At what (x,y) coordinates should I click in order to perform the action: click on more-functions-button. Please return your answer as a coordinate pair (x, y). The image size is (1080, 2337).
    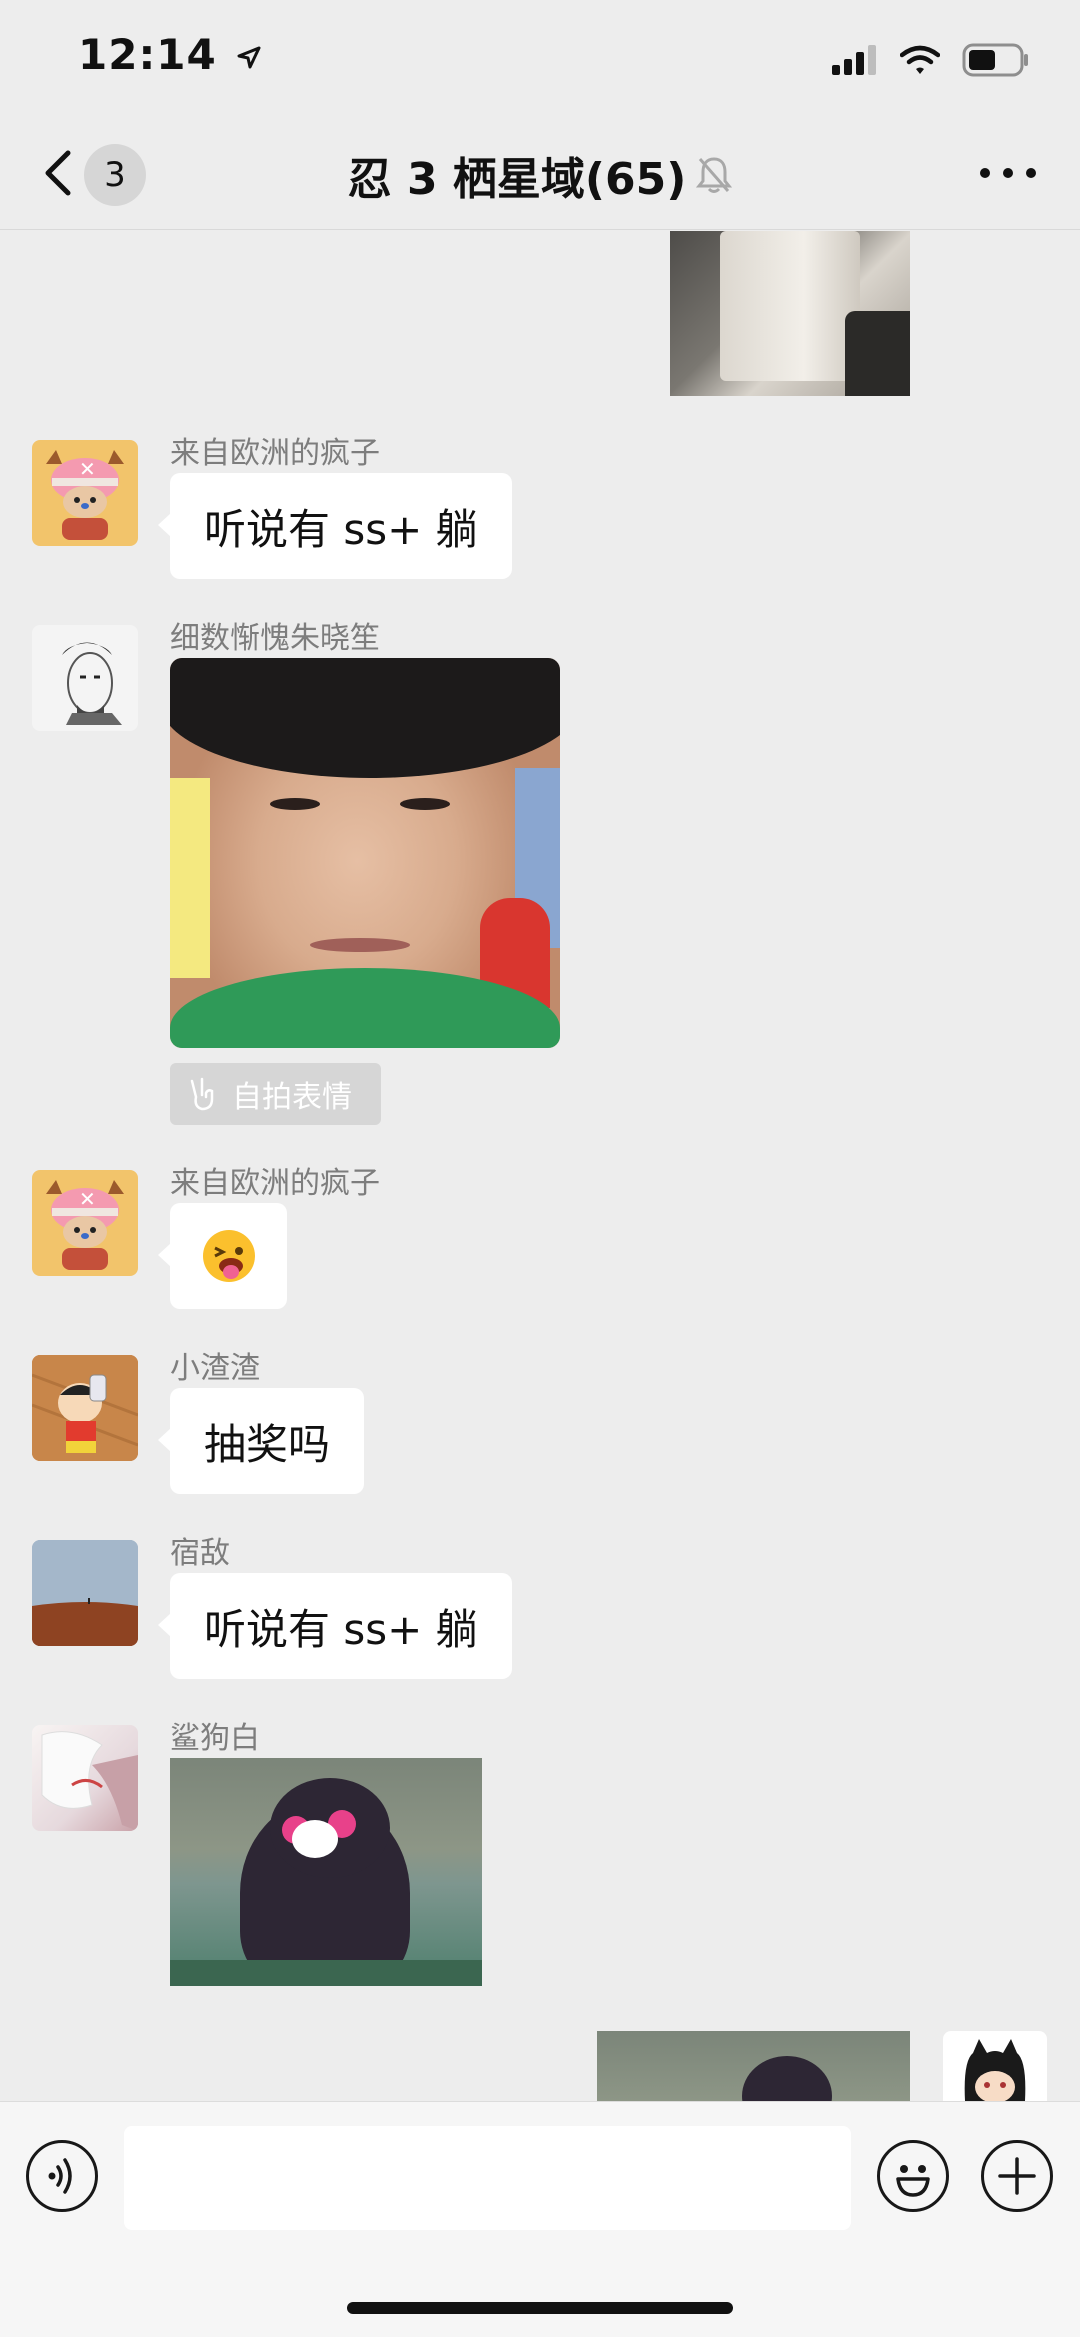
    Looking at the image, I should click on (1017, 2176).